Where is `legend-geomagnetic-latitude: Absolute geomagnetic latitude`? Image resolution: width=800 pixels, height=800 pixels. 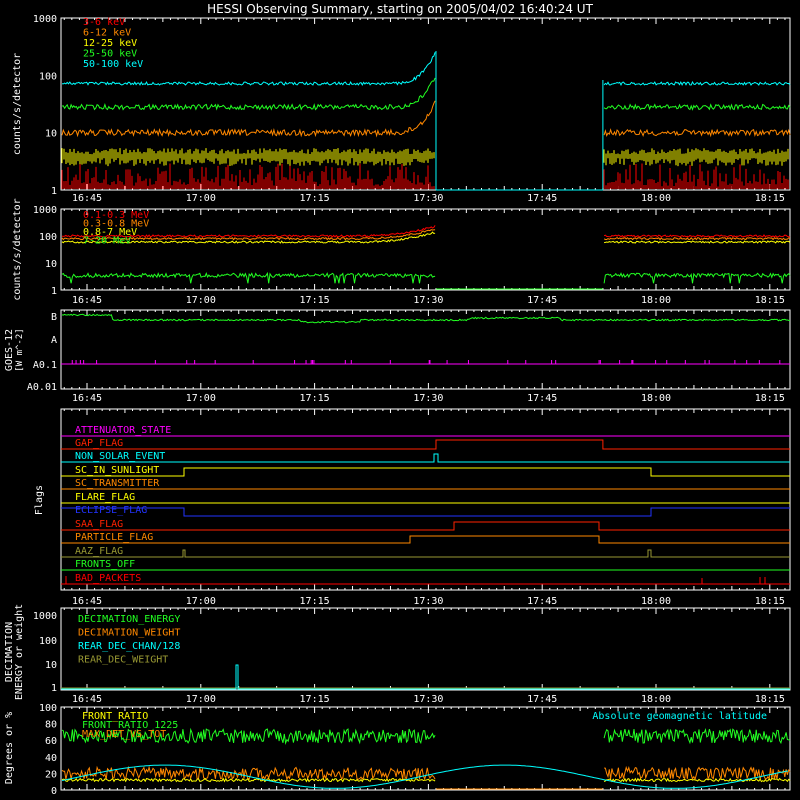 legend-geomagnetic-latitude: Absolute geomagnetic latitude is located at coordinates (679, 716).